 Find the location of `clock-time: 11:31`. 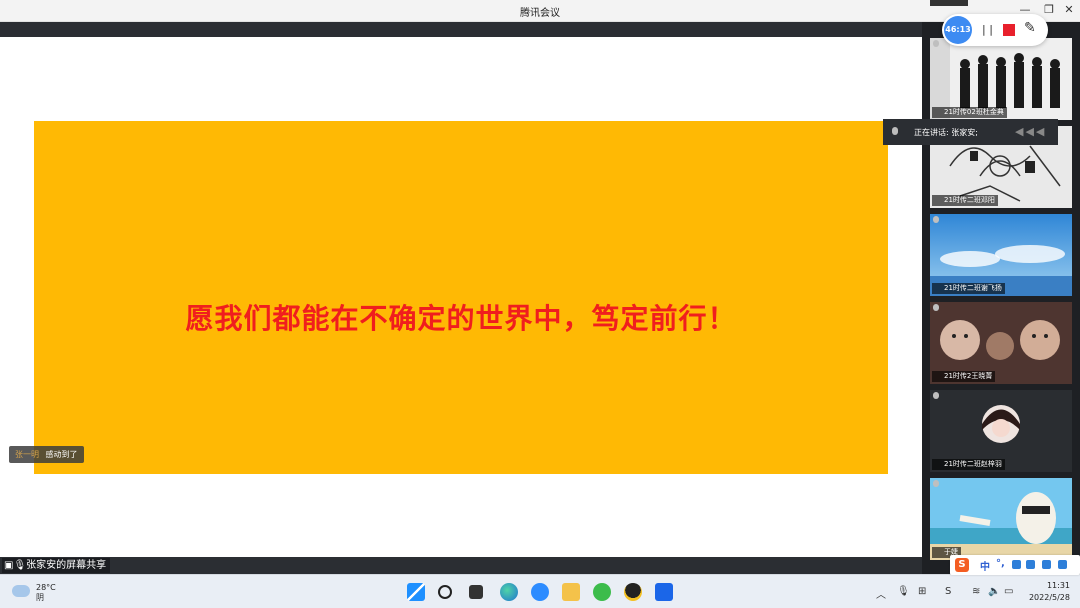

clock-time: 11:31 is located at coordinates (1058, 585).